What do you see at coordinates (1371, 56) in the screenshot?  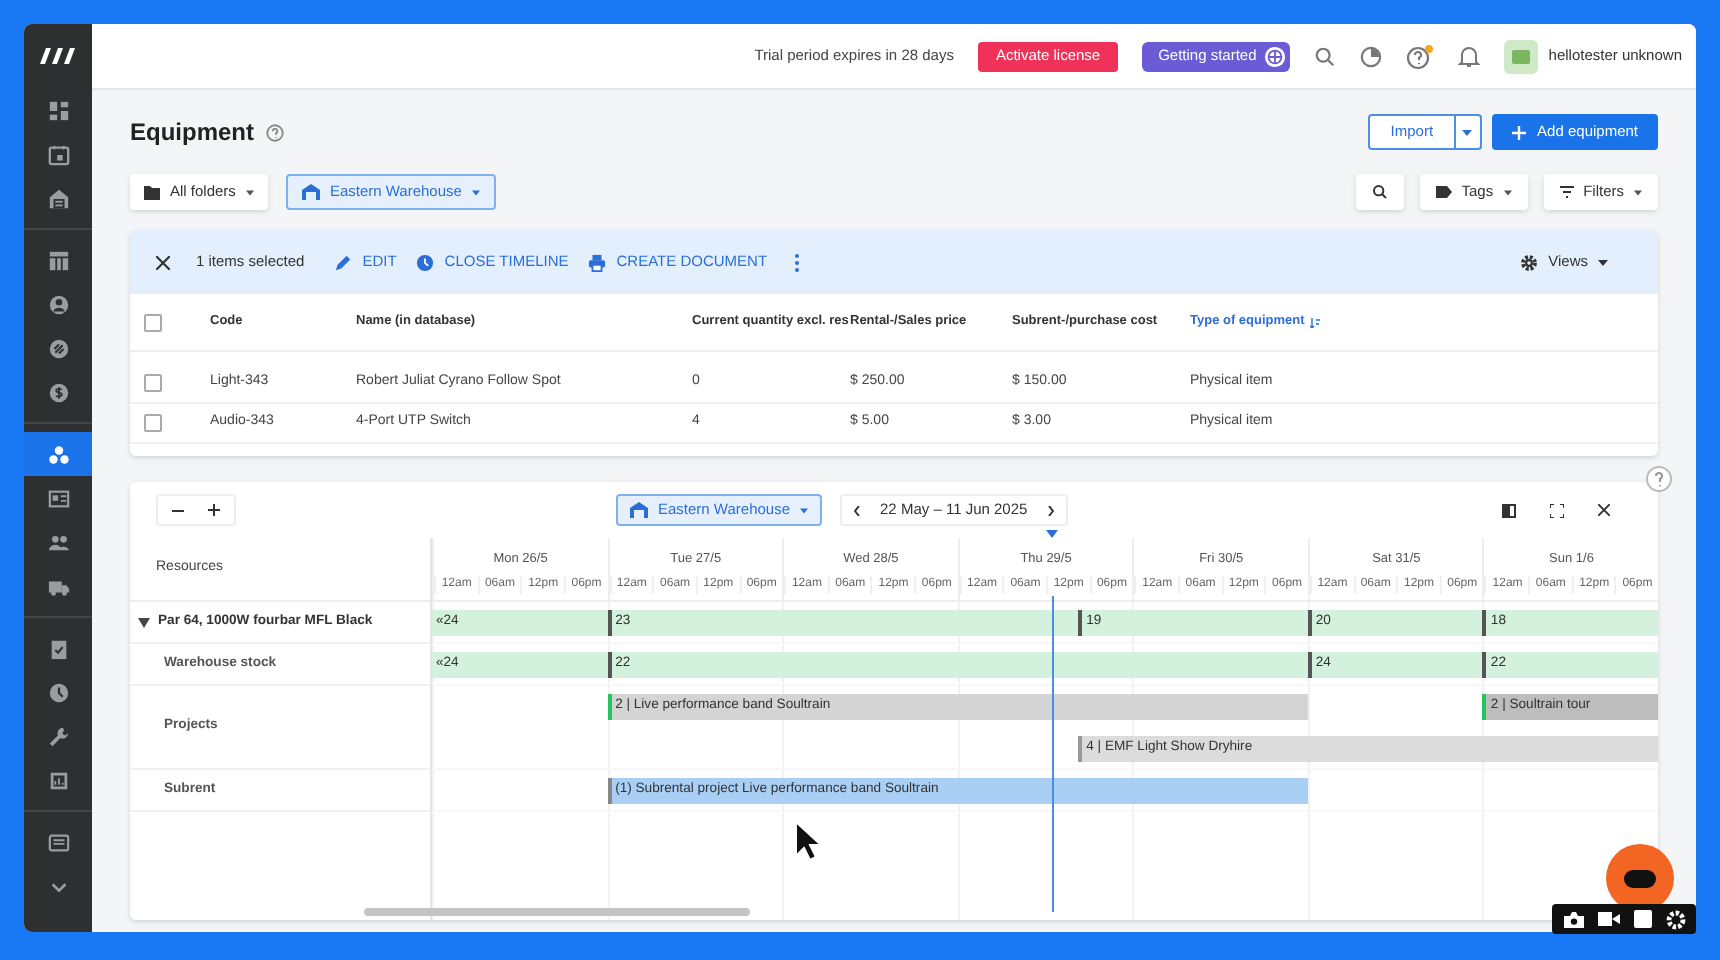 I see `pie-chart-icon` at bounding box center [1371, 56].